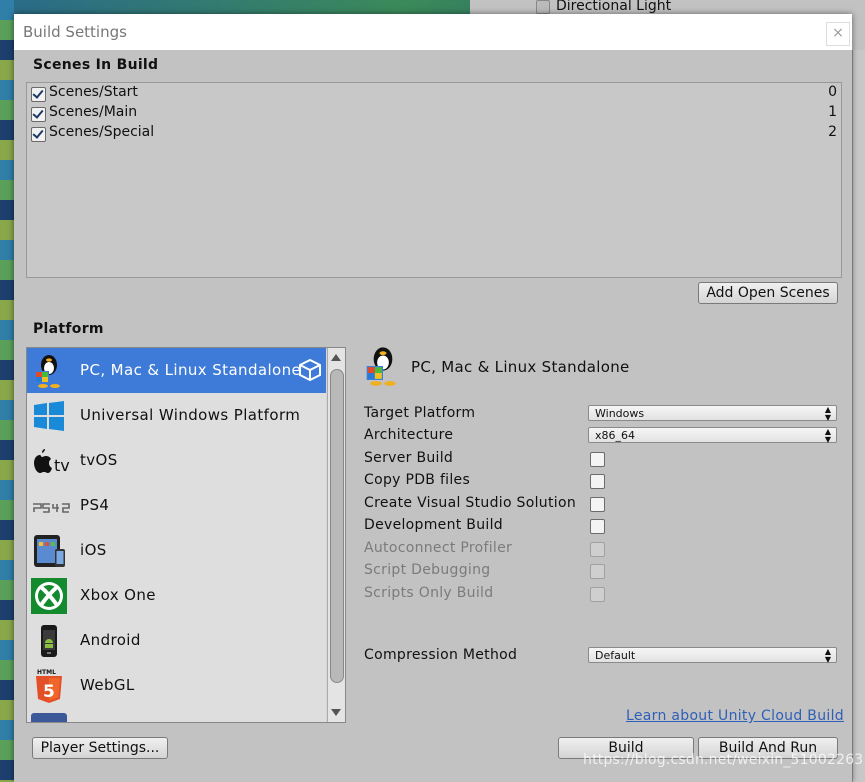 This screenshot has height=782, width=865. What do you see at coordinates (832, 92) in the screenshot?
I see `scene-index: 0` at bounding box center [832, 92].